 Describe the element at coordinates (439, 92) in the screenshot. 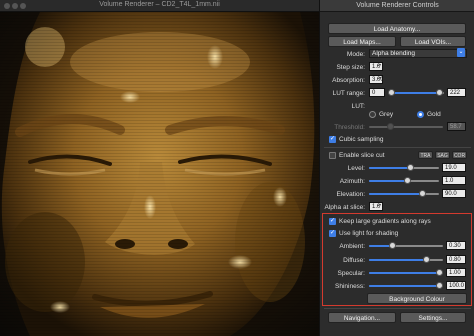

I see `lut-range-max-handle` at that location.